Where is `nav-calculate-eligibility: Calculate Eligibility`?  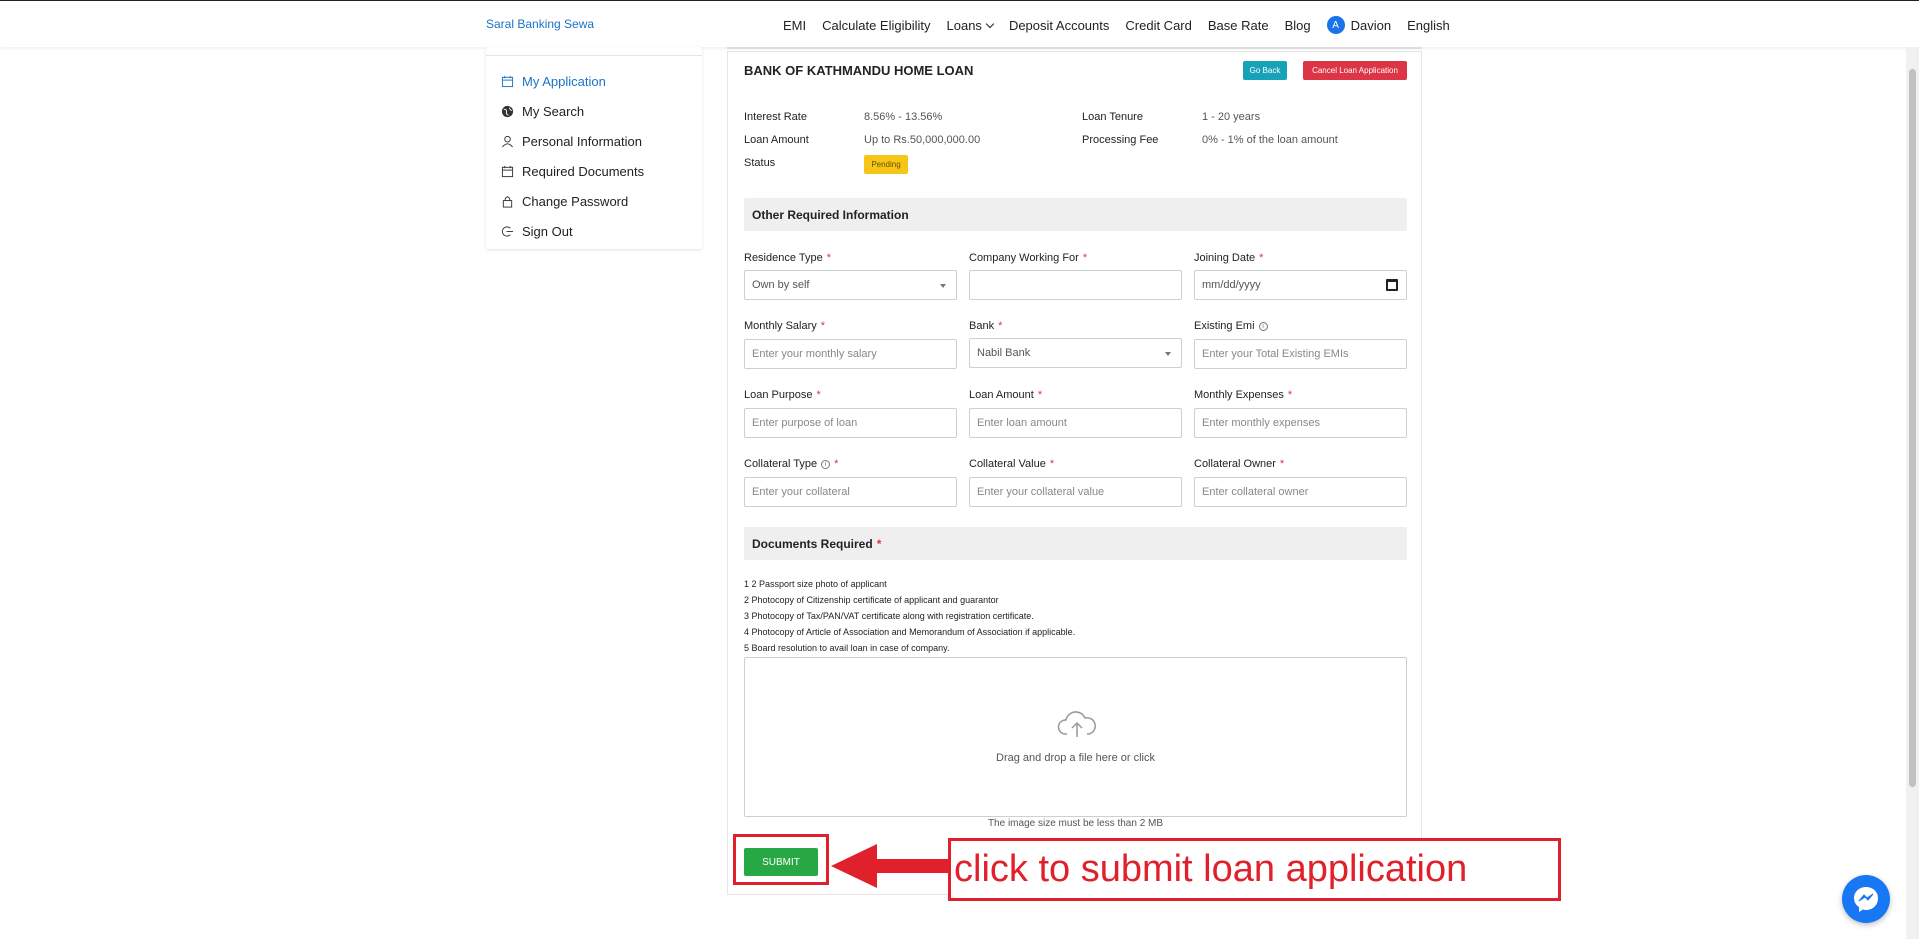
nav-calculate-eligibility: Calculate Eligibility is located at coordinates (876, 25).